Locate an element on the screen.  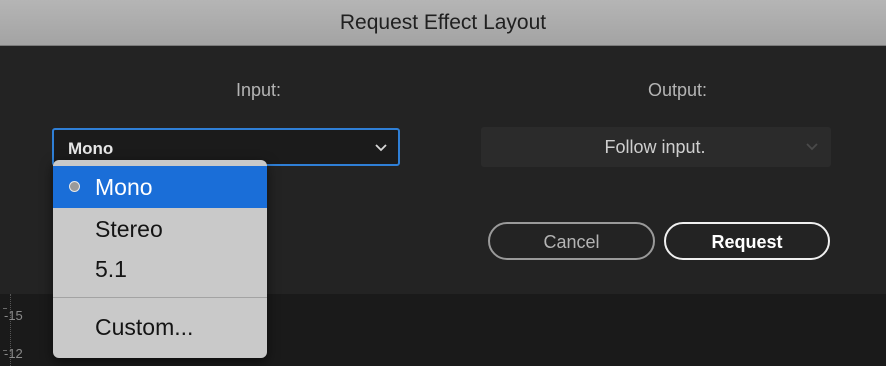
selected-dot-icon is located at coordinates (74, 186).